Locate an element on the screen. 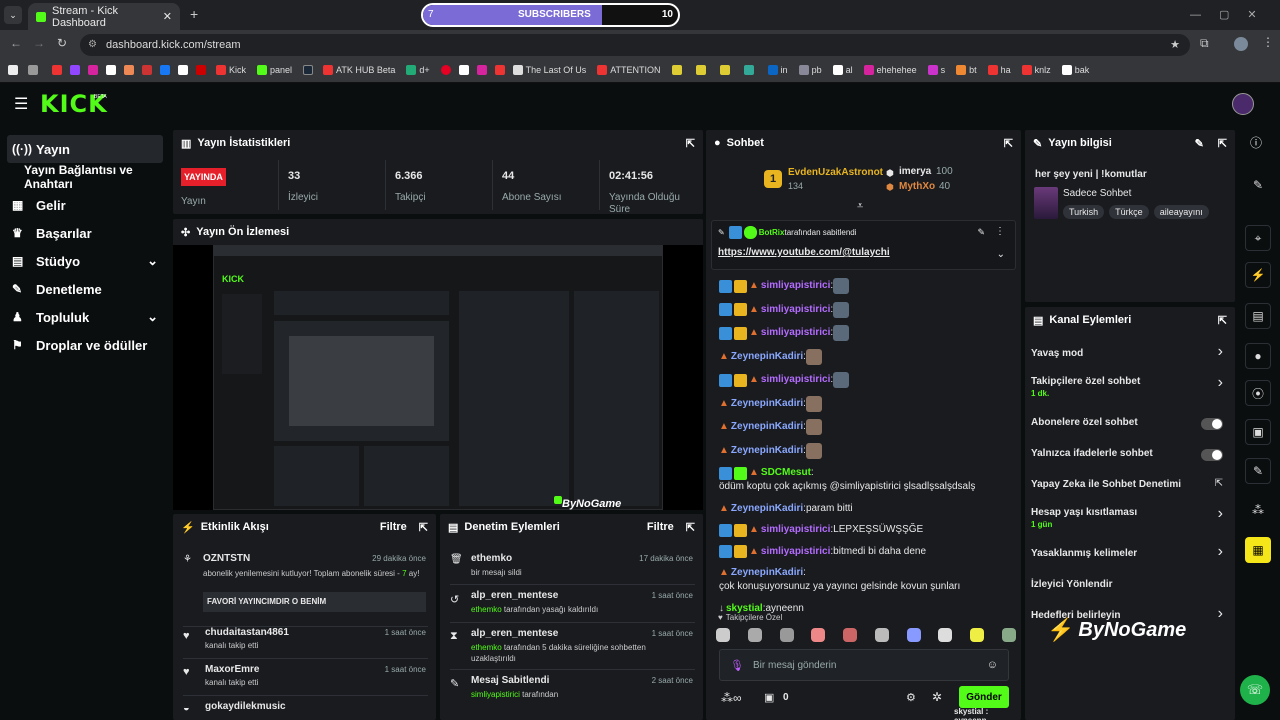 The width and height of the screenshot is (1280, 720). more-options-icon: ⋮ is located at coordinates (1000, 231).